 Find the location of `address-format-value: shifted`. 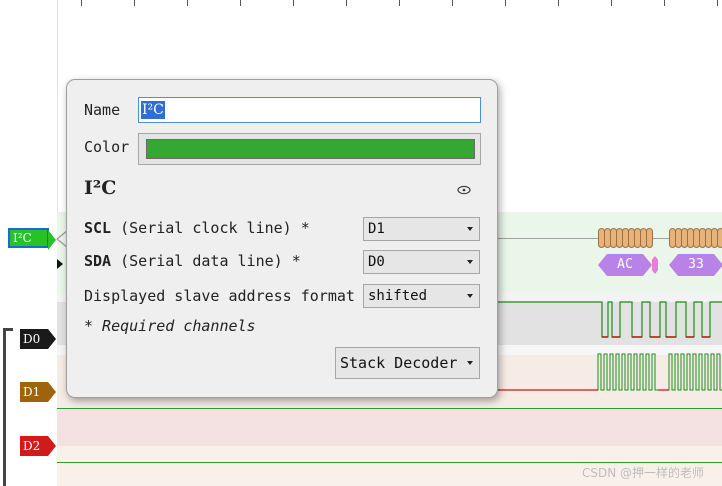

address-format-value: shifted is located at coordinates (398, 296).